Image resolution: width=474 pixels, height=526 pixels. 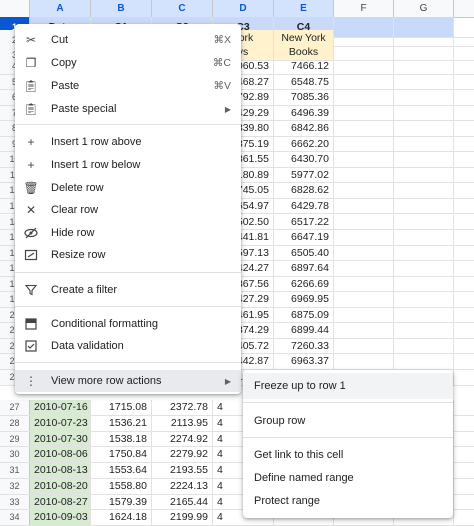 I want to click on column-header-d: D, so click(x=243, y=8).